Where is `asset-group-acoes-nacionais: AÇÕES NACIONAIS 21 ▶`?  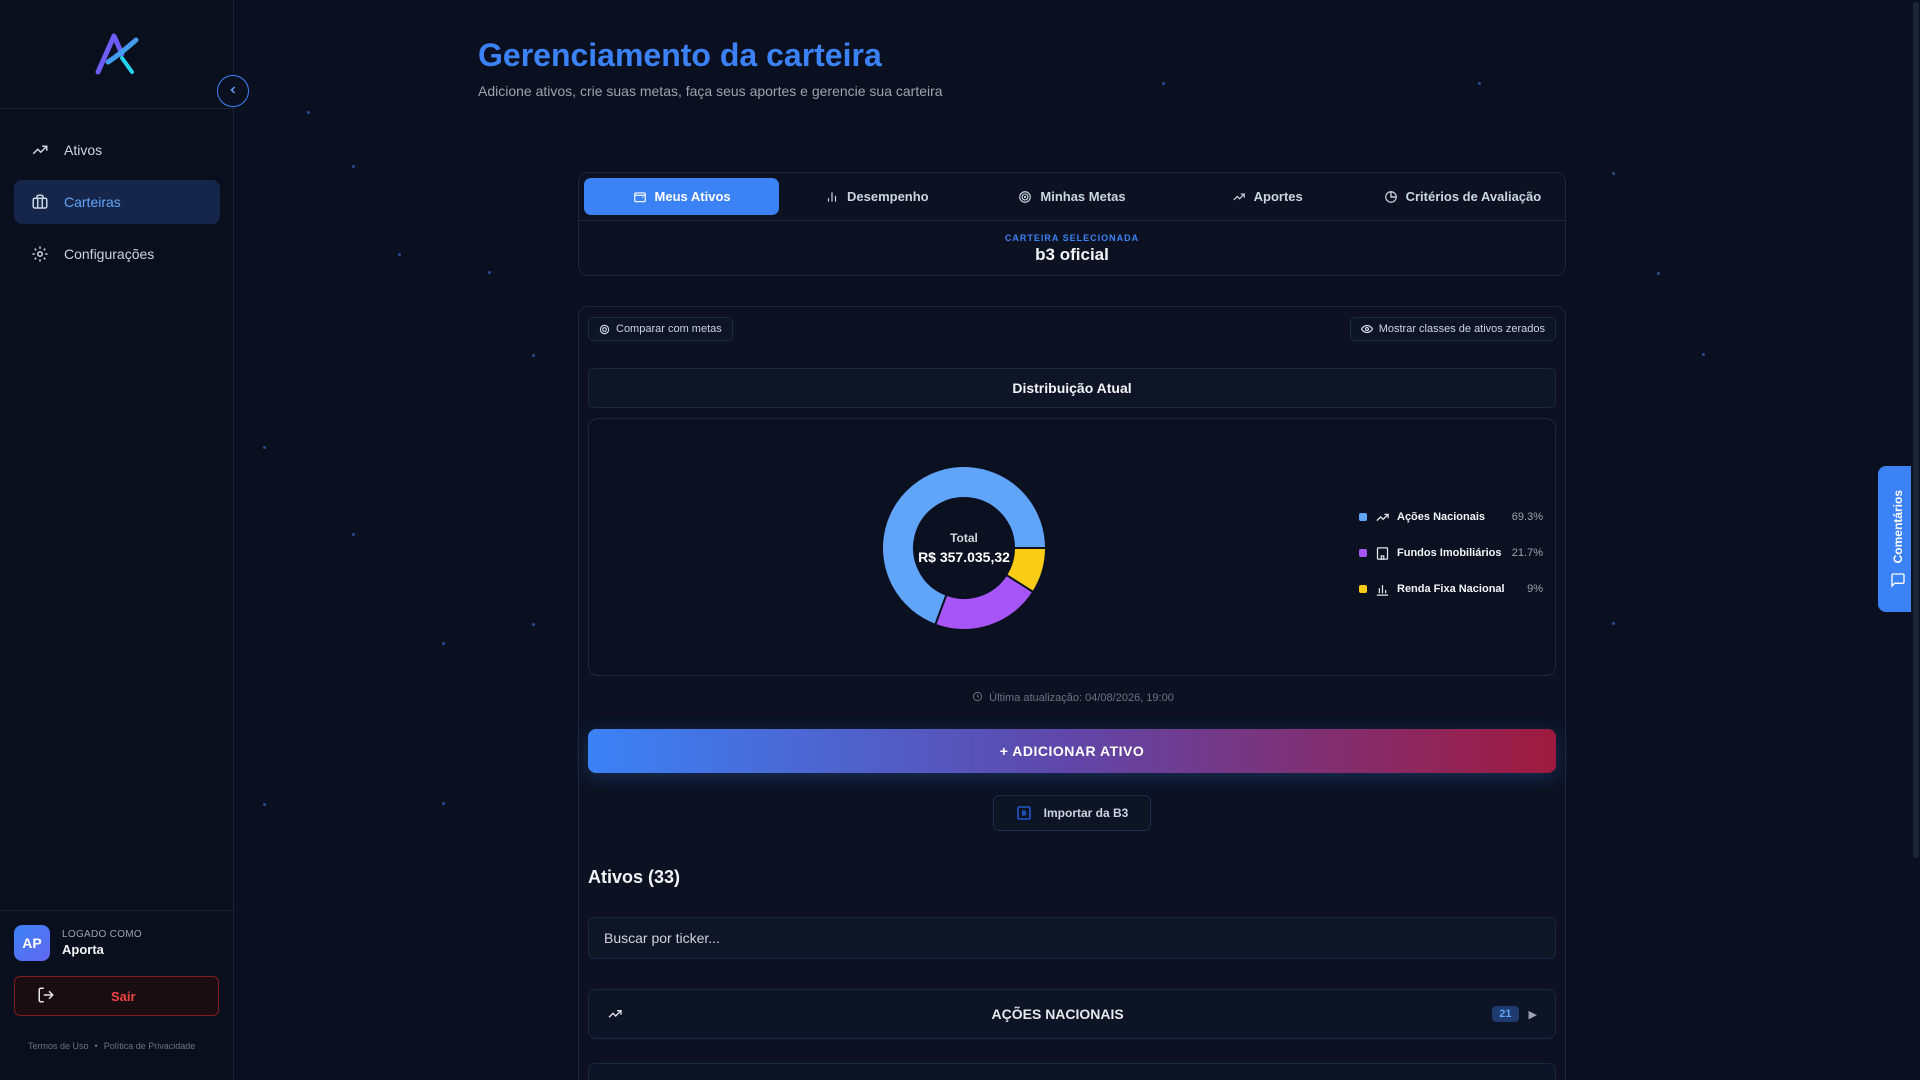
asset-group-acoes-nacionais: AÇÕES NACIONAIS 21 ▶ is located at coordinates (1072, 1014).